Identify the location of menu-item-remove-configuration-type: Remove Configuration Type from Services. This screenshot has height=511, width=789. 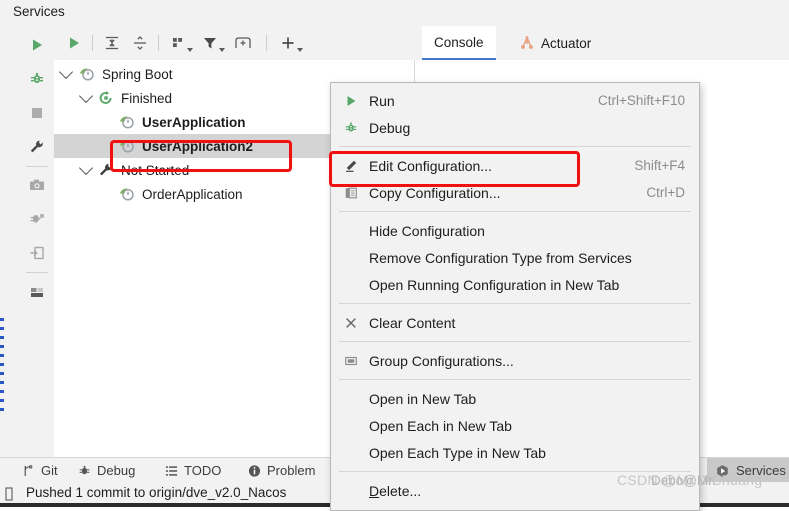
(515, 257).